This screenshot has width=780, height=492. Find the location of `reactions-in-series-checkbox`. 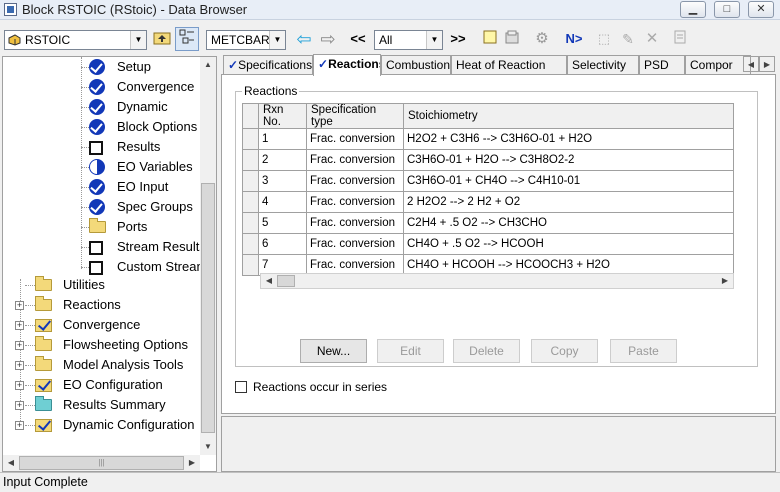

reactions-in-series-checkbox is located at coordinates (241, 387).